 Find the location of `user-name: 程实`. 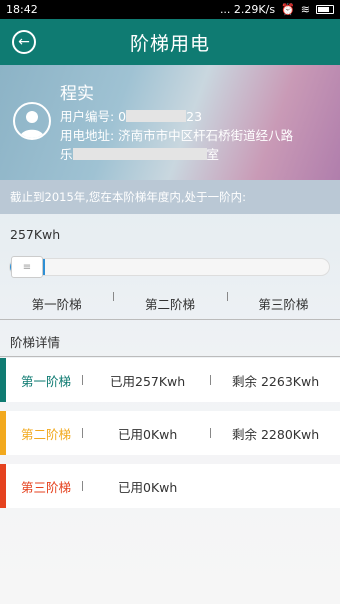

user-name: 程实 is located at coordinates (77, 94).